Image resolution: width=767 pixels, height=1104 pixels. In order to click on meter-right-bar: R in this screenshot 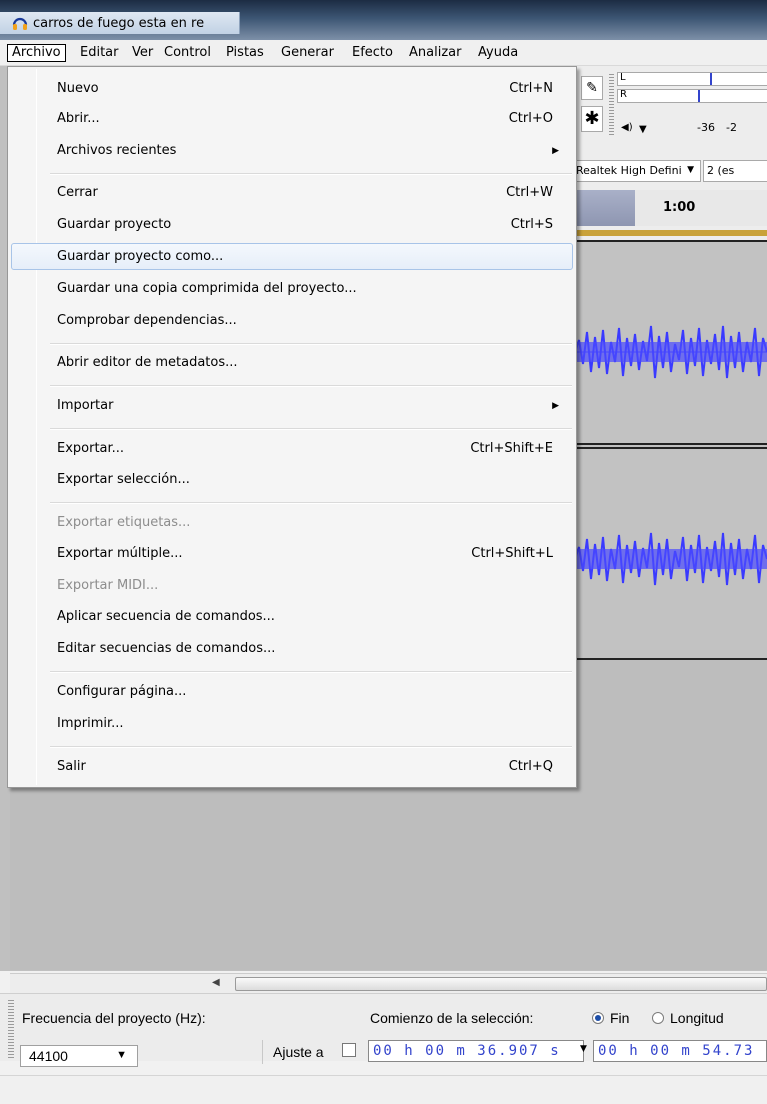, I will do `click(692, 96)`.